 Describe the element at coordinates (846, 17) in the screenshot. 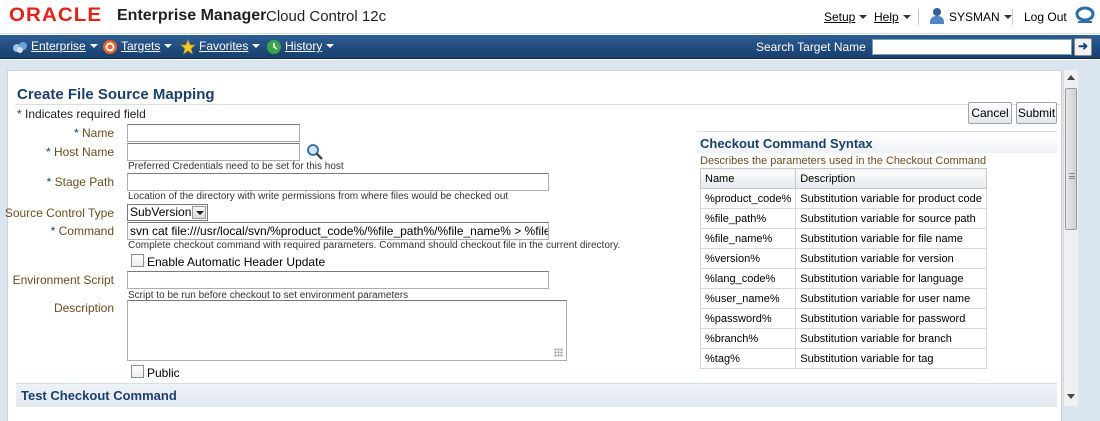

I see `setup-menu: Setup` at that location.